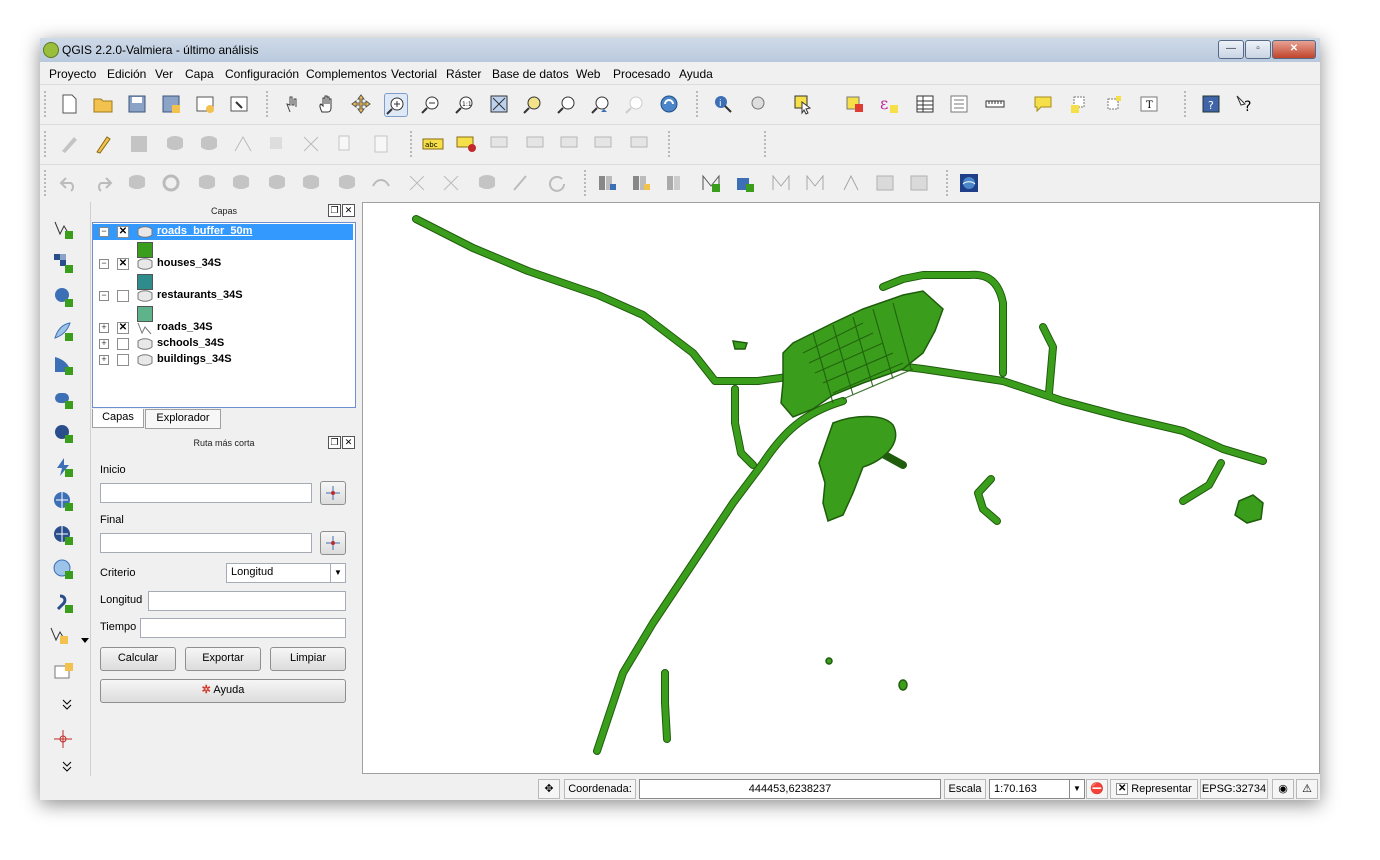 This screenshot has height=860, width=1380. What do you see at coordinates (345, 144) in the screenshot?
I see `copy-features-icon` at bounding box center [345, 144].